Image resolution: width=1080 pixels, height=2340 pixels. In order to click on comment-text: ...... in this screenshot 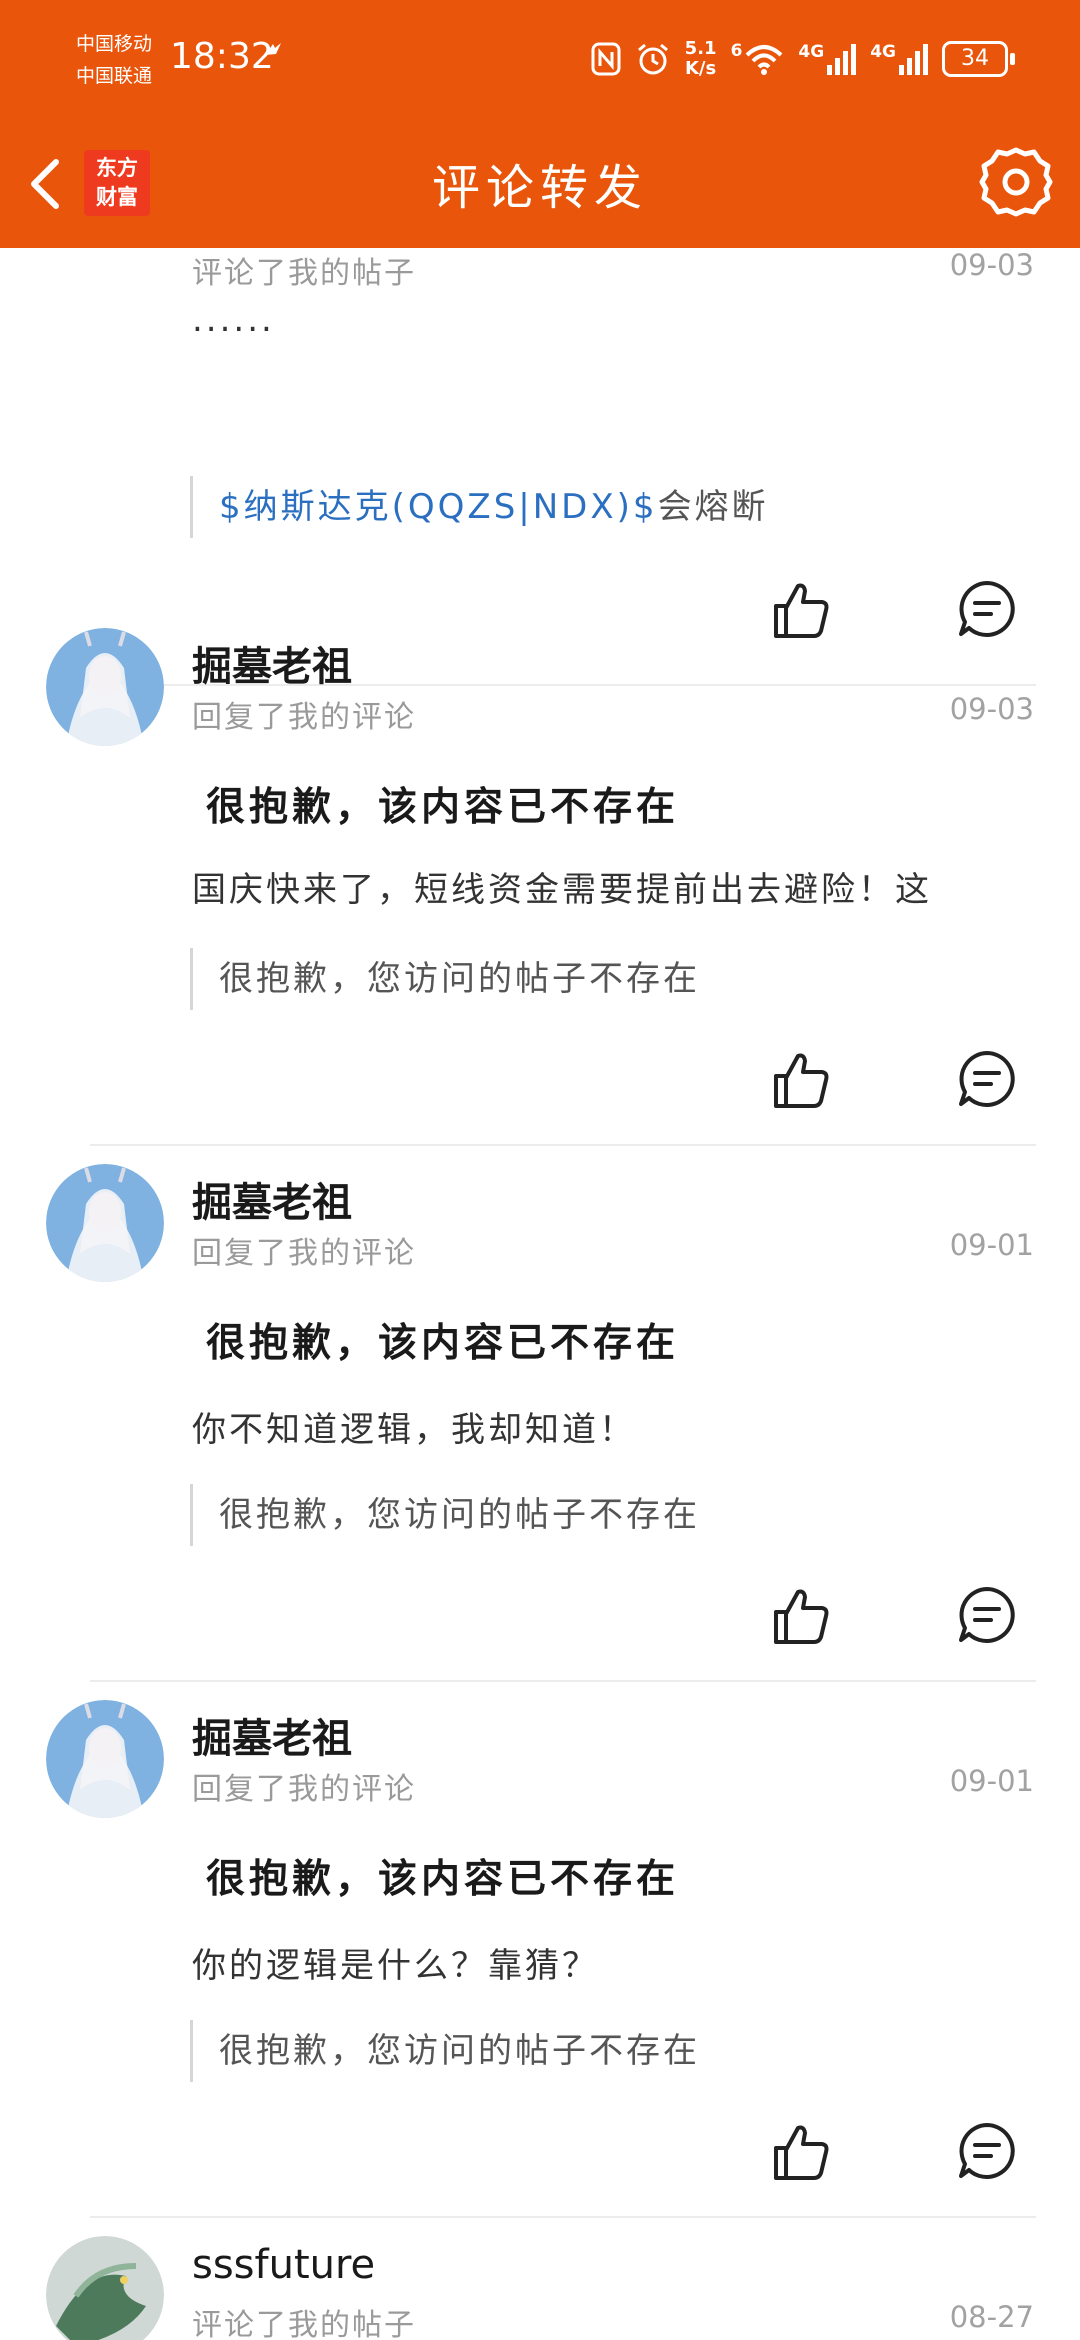, I will do `click(233, 320)`.